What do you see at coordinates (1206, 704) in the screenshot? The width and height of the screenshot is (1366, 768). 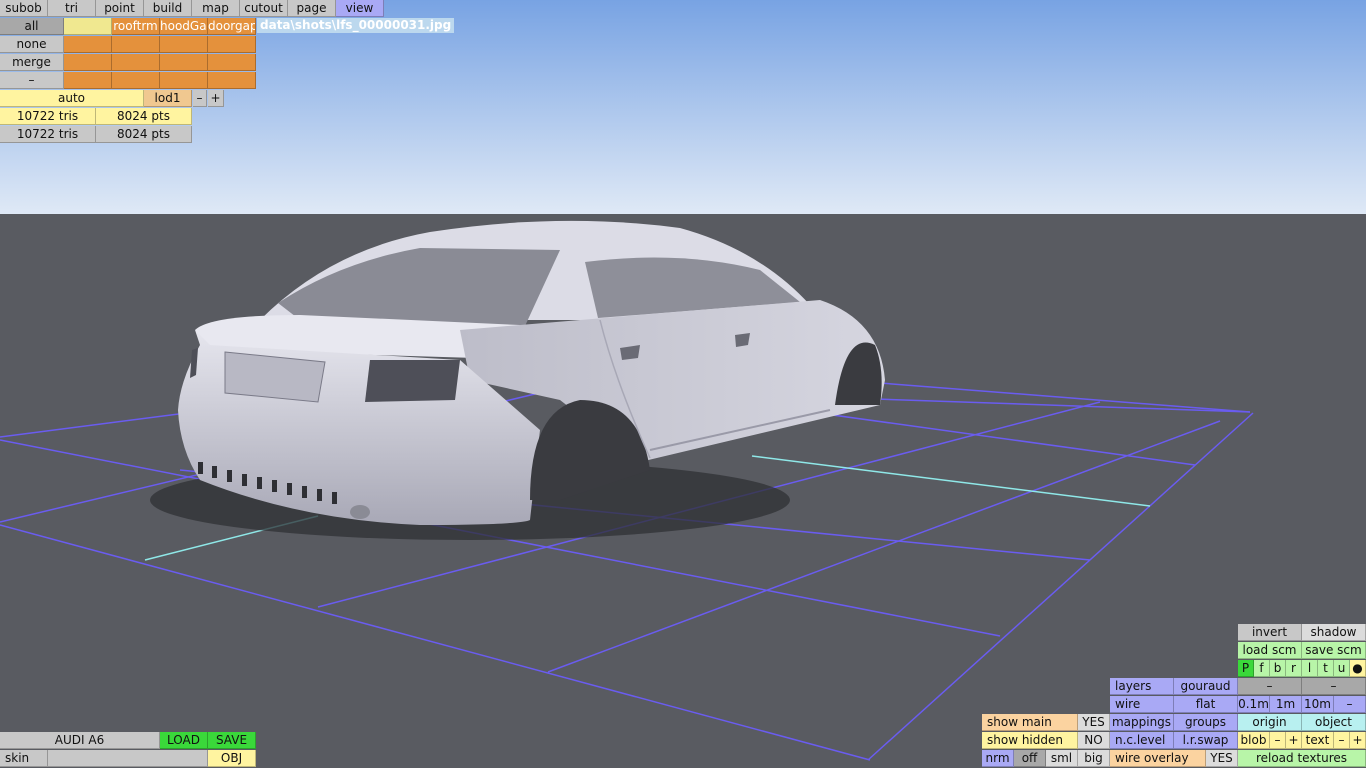 I see `flat-button: flat` at bounding box center [1206, 704].